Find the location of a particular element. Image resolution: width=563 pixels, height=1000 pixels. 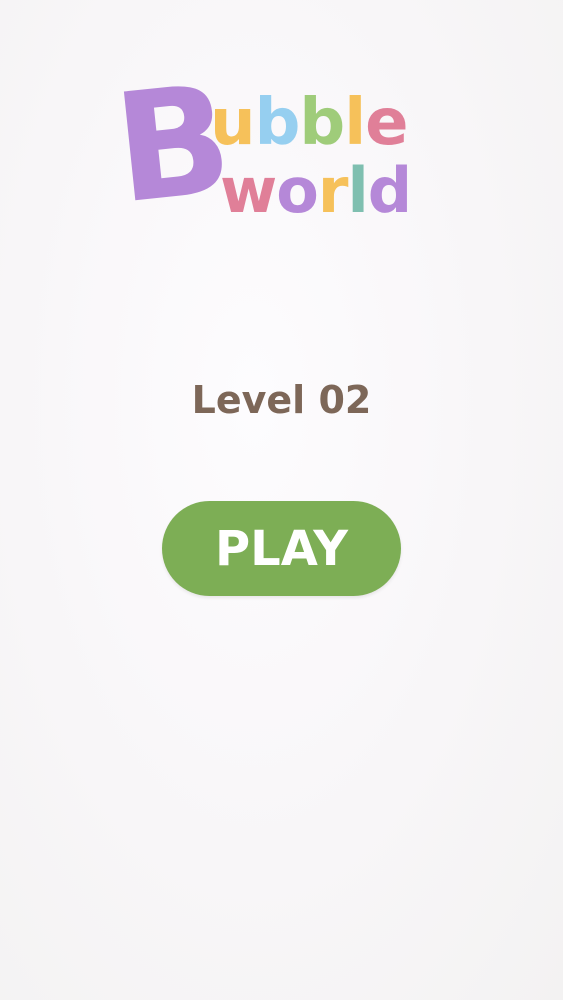

logo-top-row: ubble is located at coordinates (309, 123).